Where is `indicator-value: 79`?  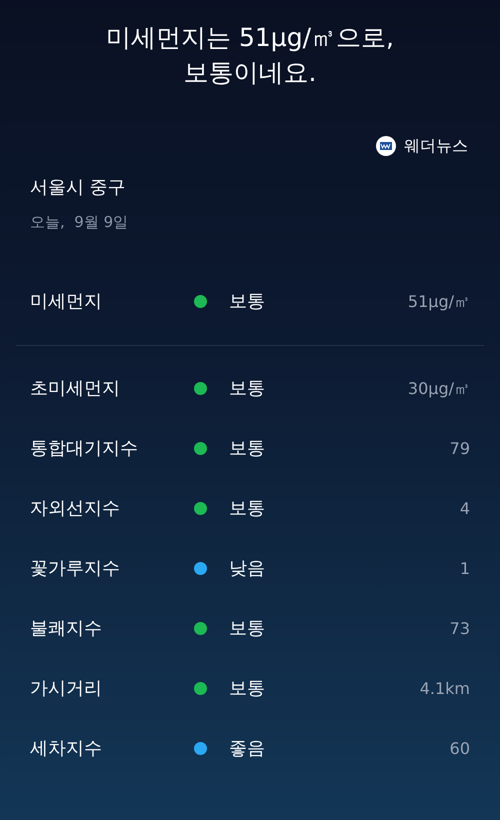
indicator-value: 79 is located at coordinates (460, 449).